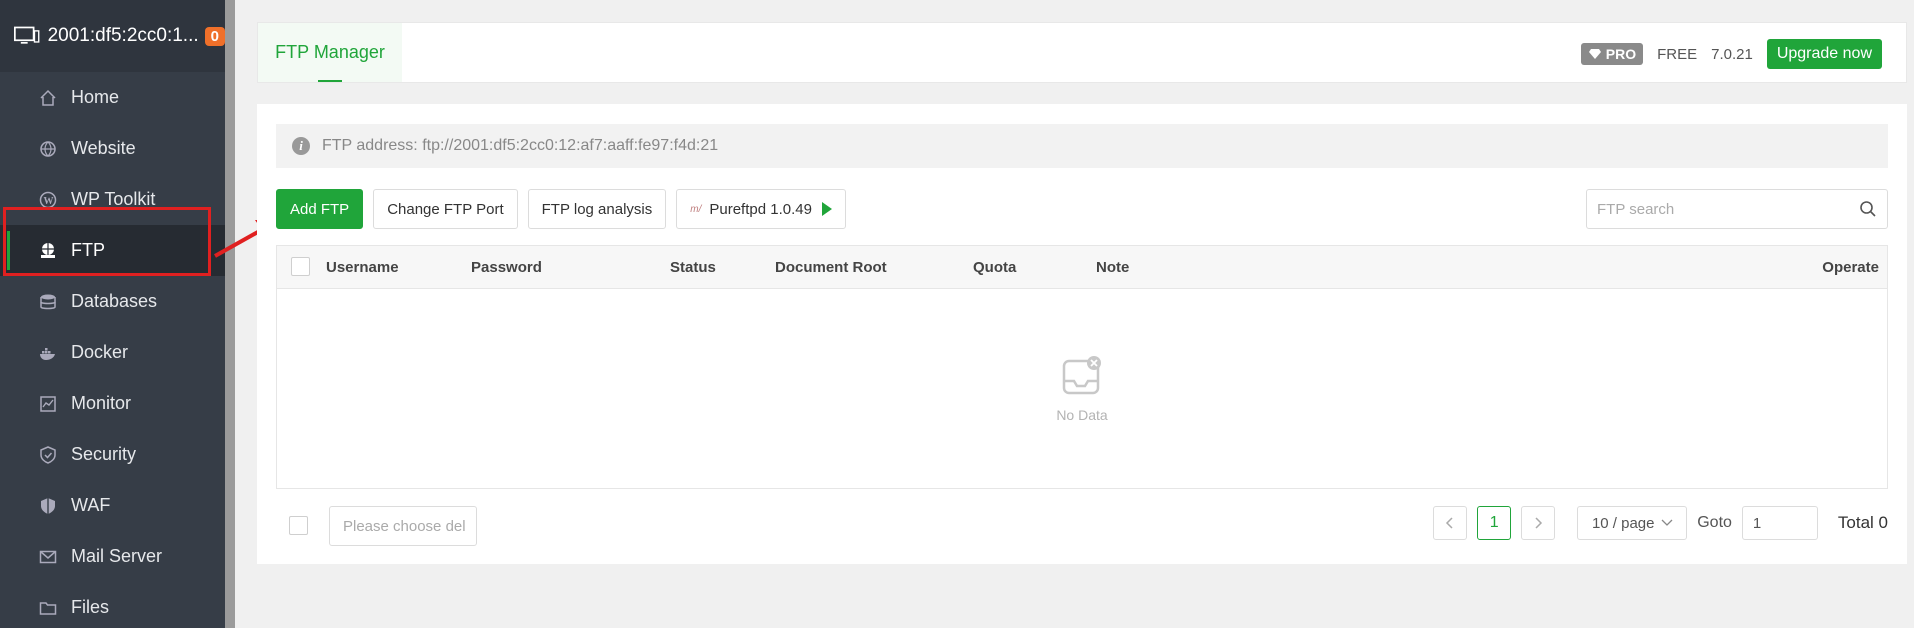 The width and height of the screenshot is (1914, 628). What do you see at coordinates (298, 525) in the screenshot?
I see `batch-select-checkbox` at bounding box center [298, 525].